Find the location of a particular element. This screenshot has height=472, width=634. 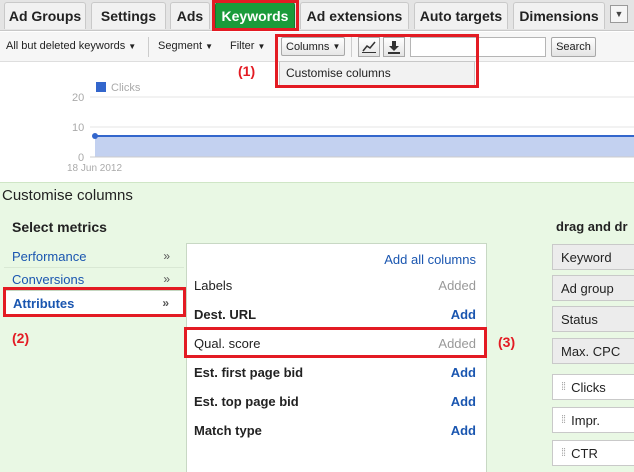

category-label: Conversions is located at coordinates (48, 279).